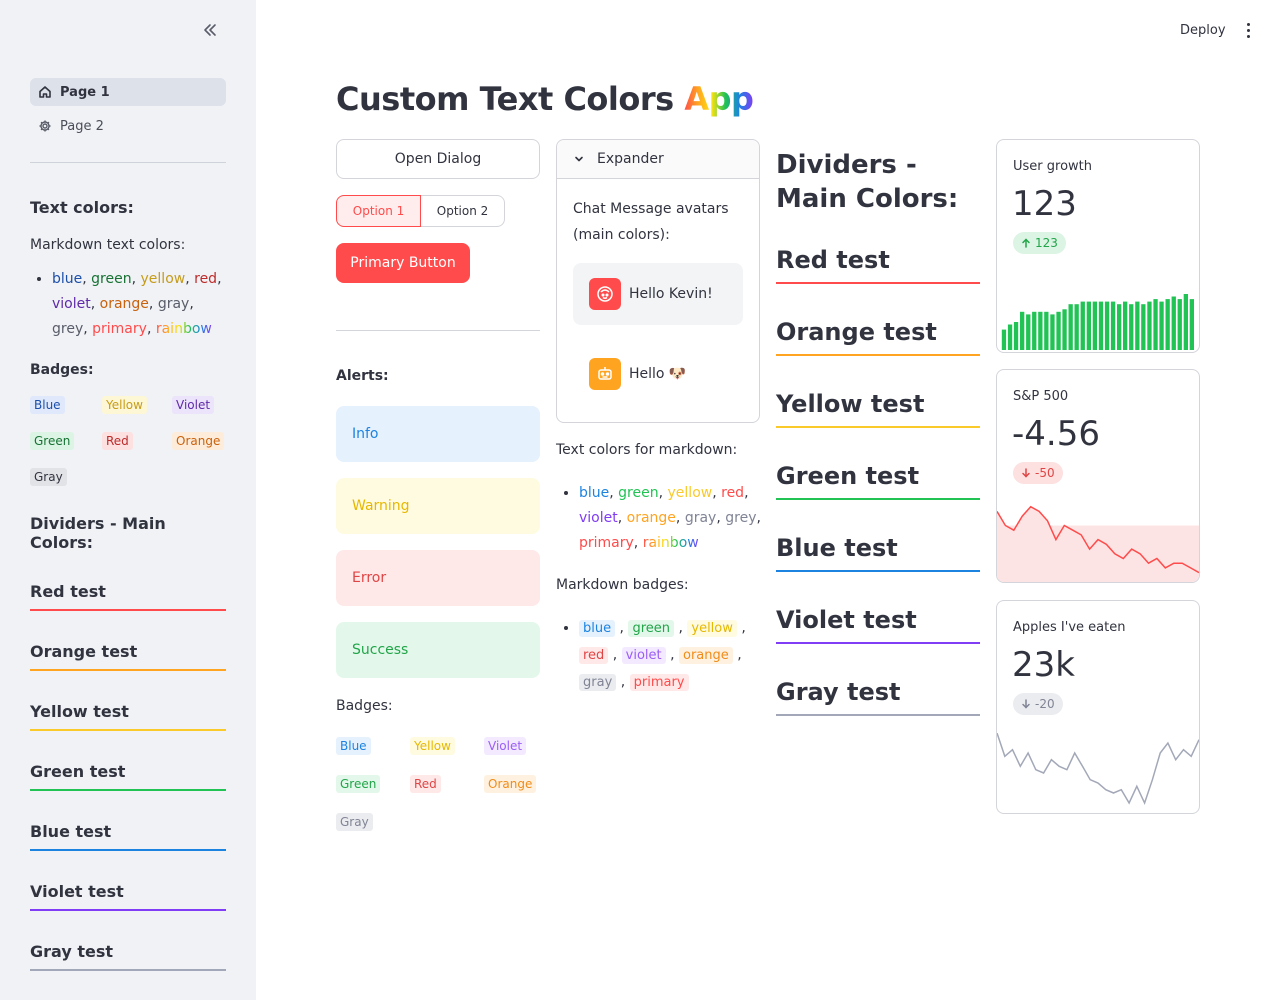 Image resolution: width=1280 pixels, height=1000 pixels. Describe the element at coordinates (85, 92) in the screenshot. I see `sidebar-item-label: Page 1` at that location.